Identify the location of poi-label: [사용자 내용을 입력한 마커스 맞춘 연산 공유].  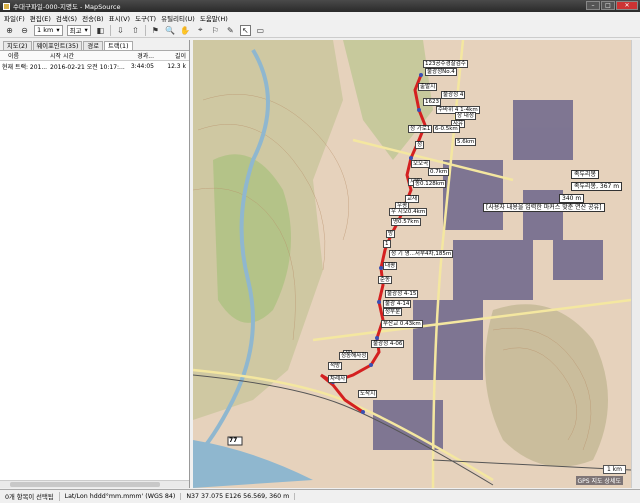
(544, 207).